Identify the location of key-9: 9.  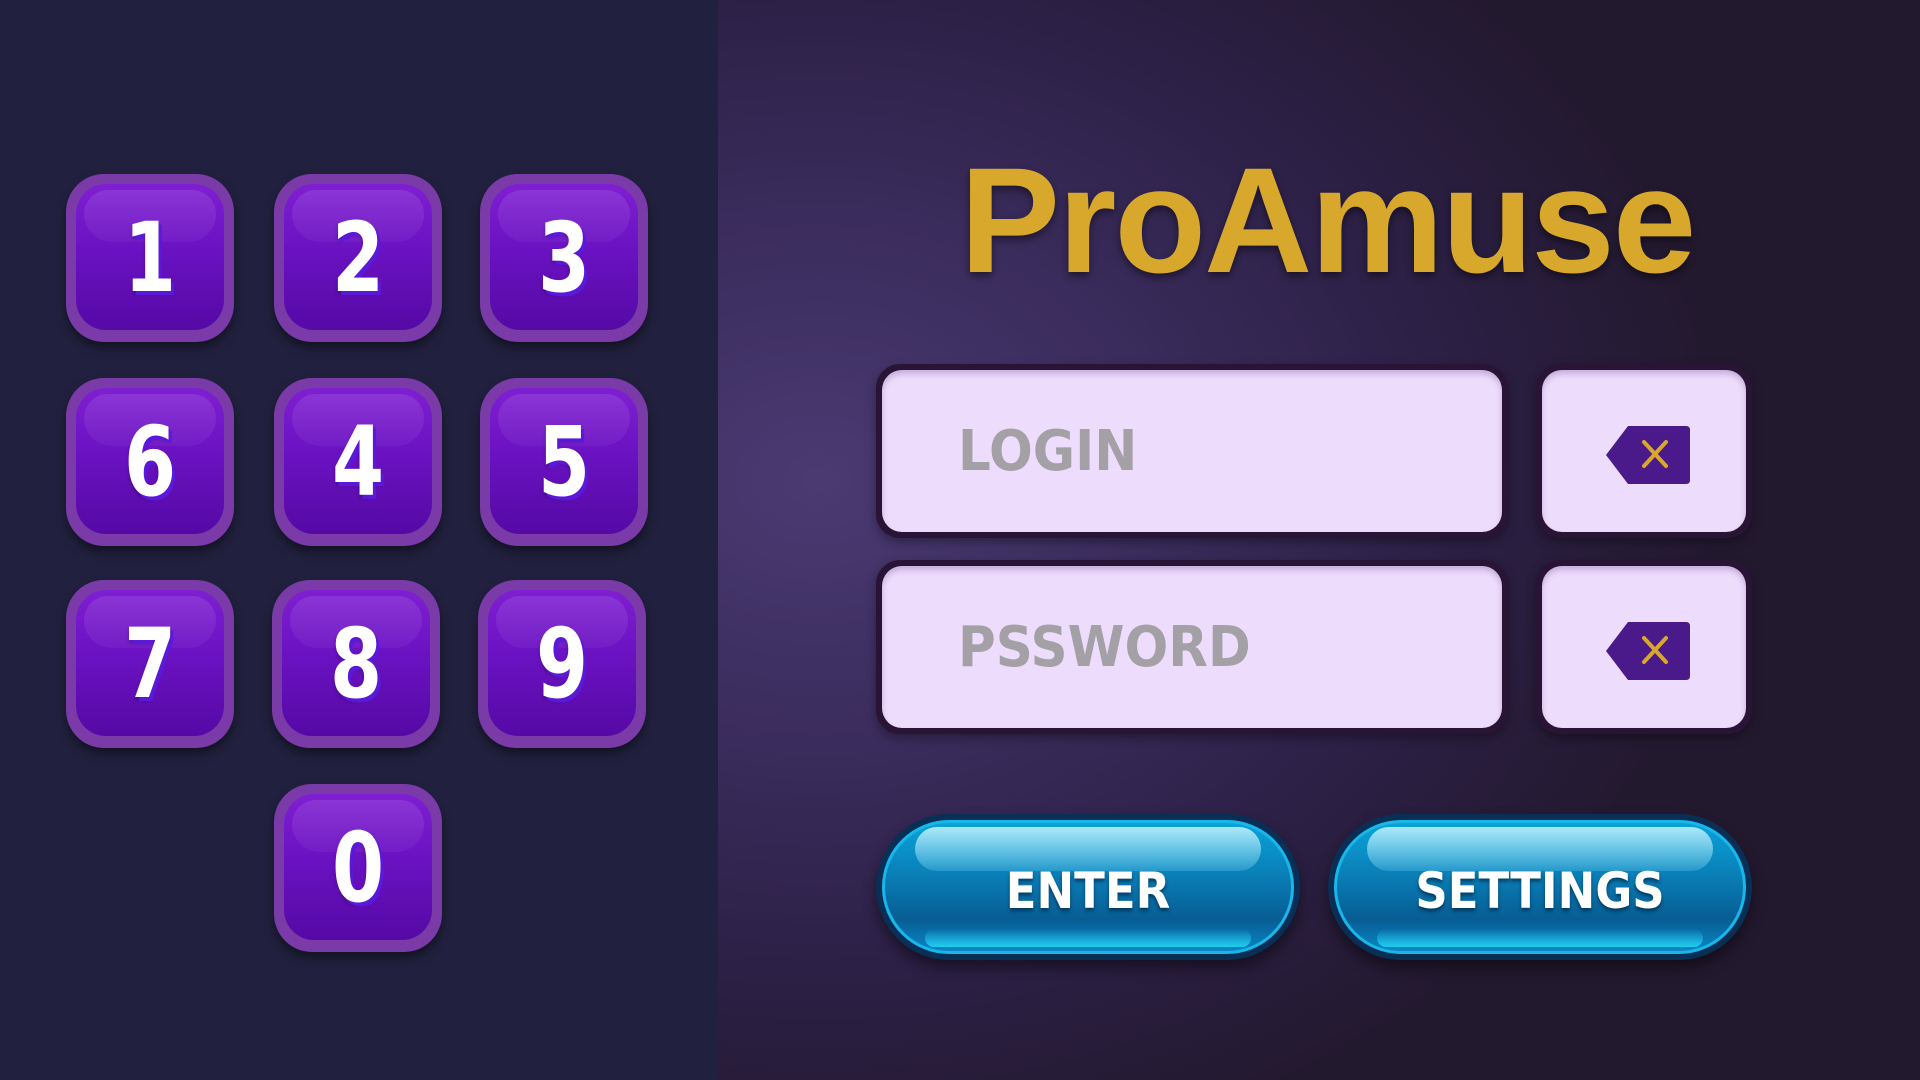
(562, 664).